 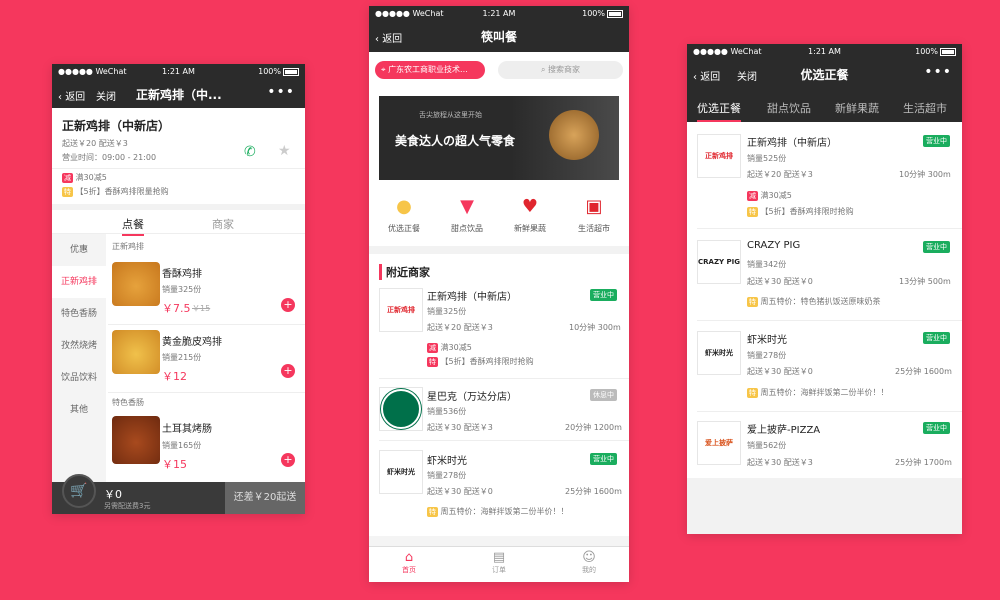 I want to click on shop-sales: 销量278份, so click(x=767, y=355).